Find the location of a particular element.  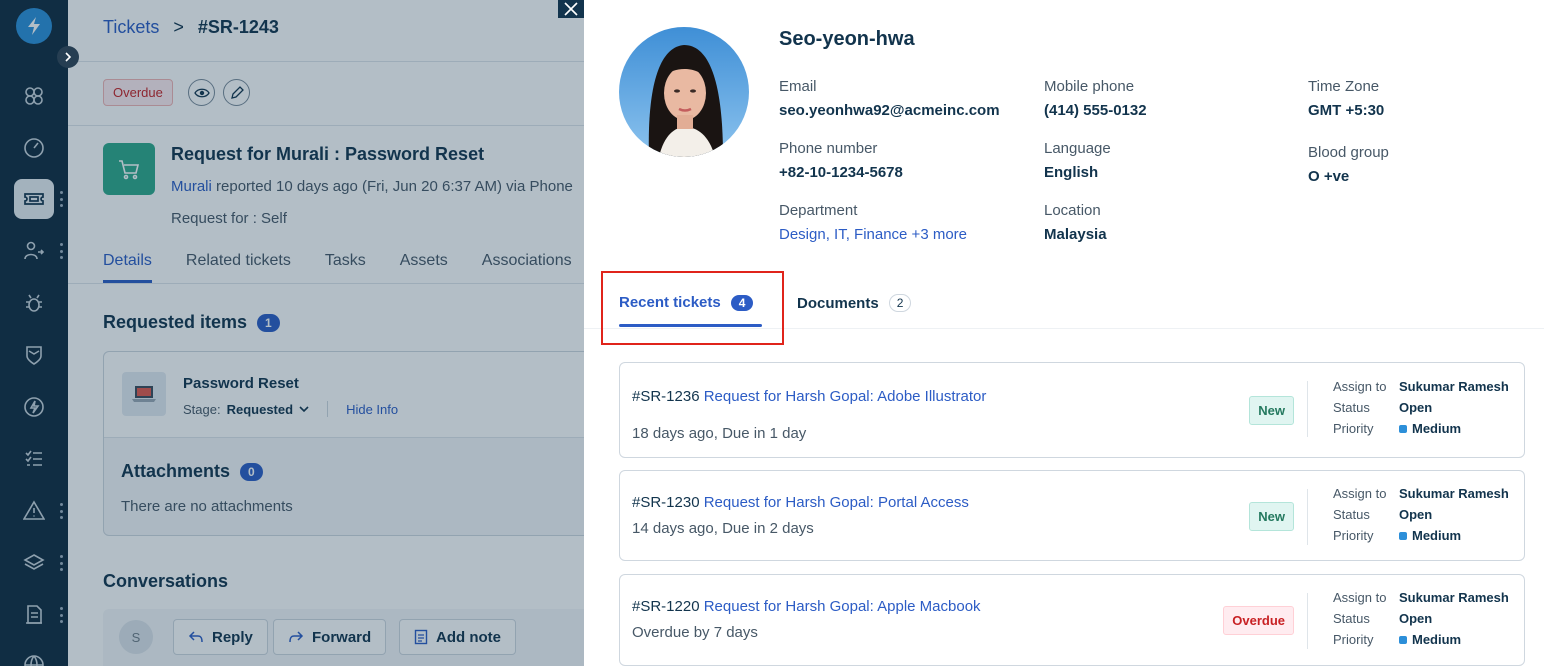

tab-documents-label: Documents is located at coordinates (838, 303).